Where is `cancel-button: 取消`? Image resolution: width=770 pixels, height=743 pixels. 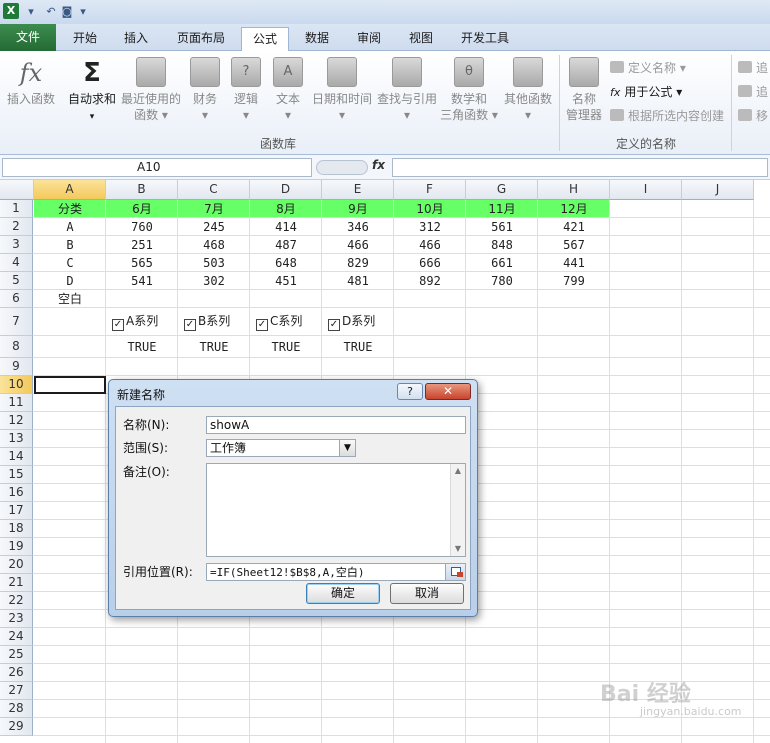 cancel-button: 取消 is located at coordinates (427, 593).